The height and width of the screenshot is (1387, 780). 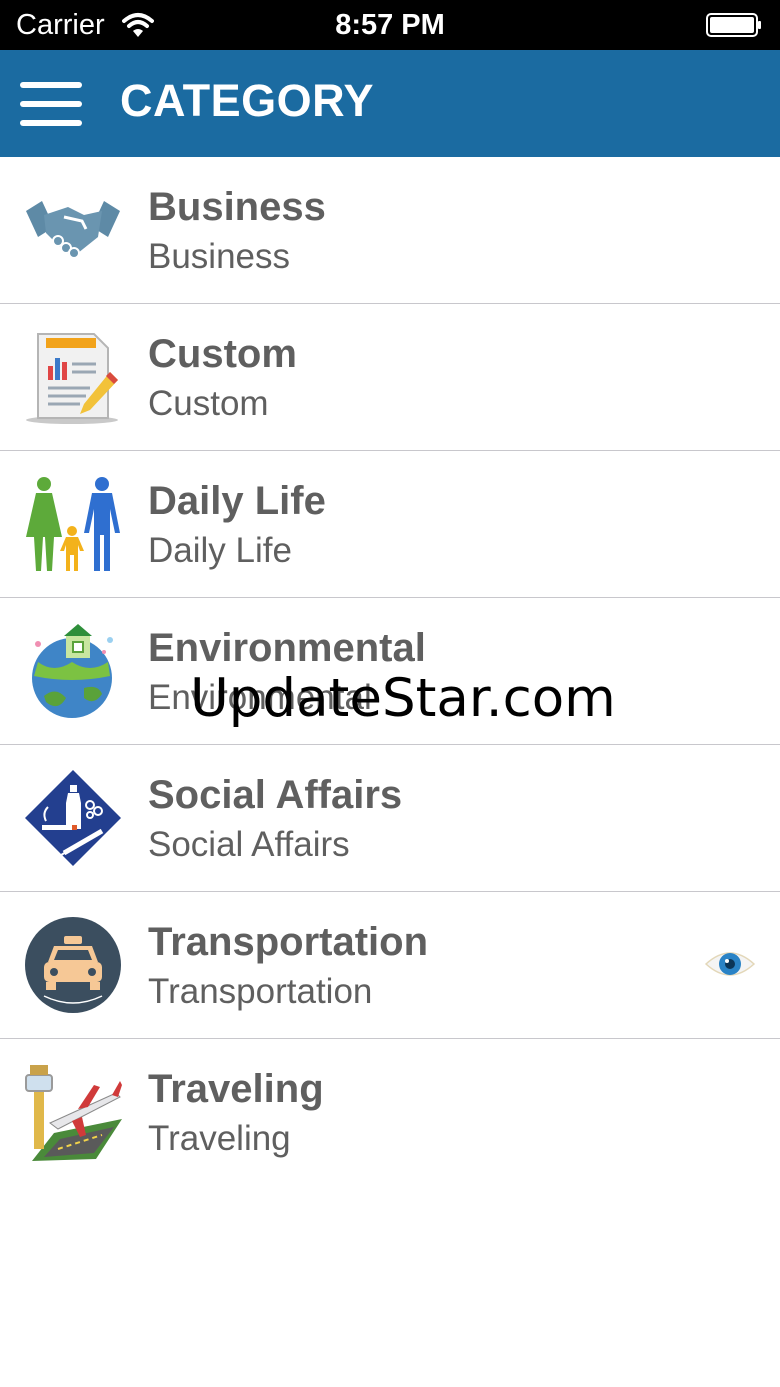 I want to click on menu-button, so click(x=51, y=104).